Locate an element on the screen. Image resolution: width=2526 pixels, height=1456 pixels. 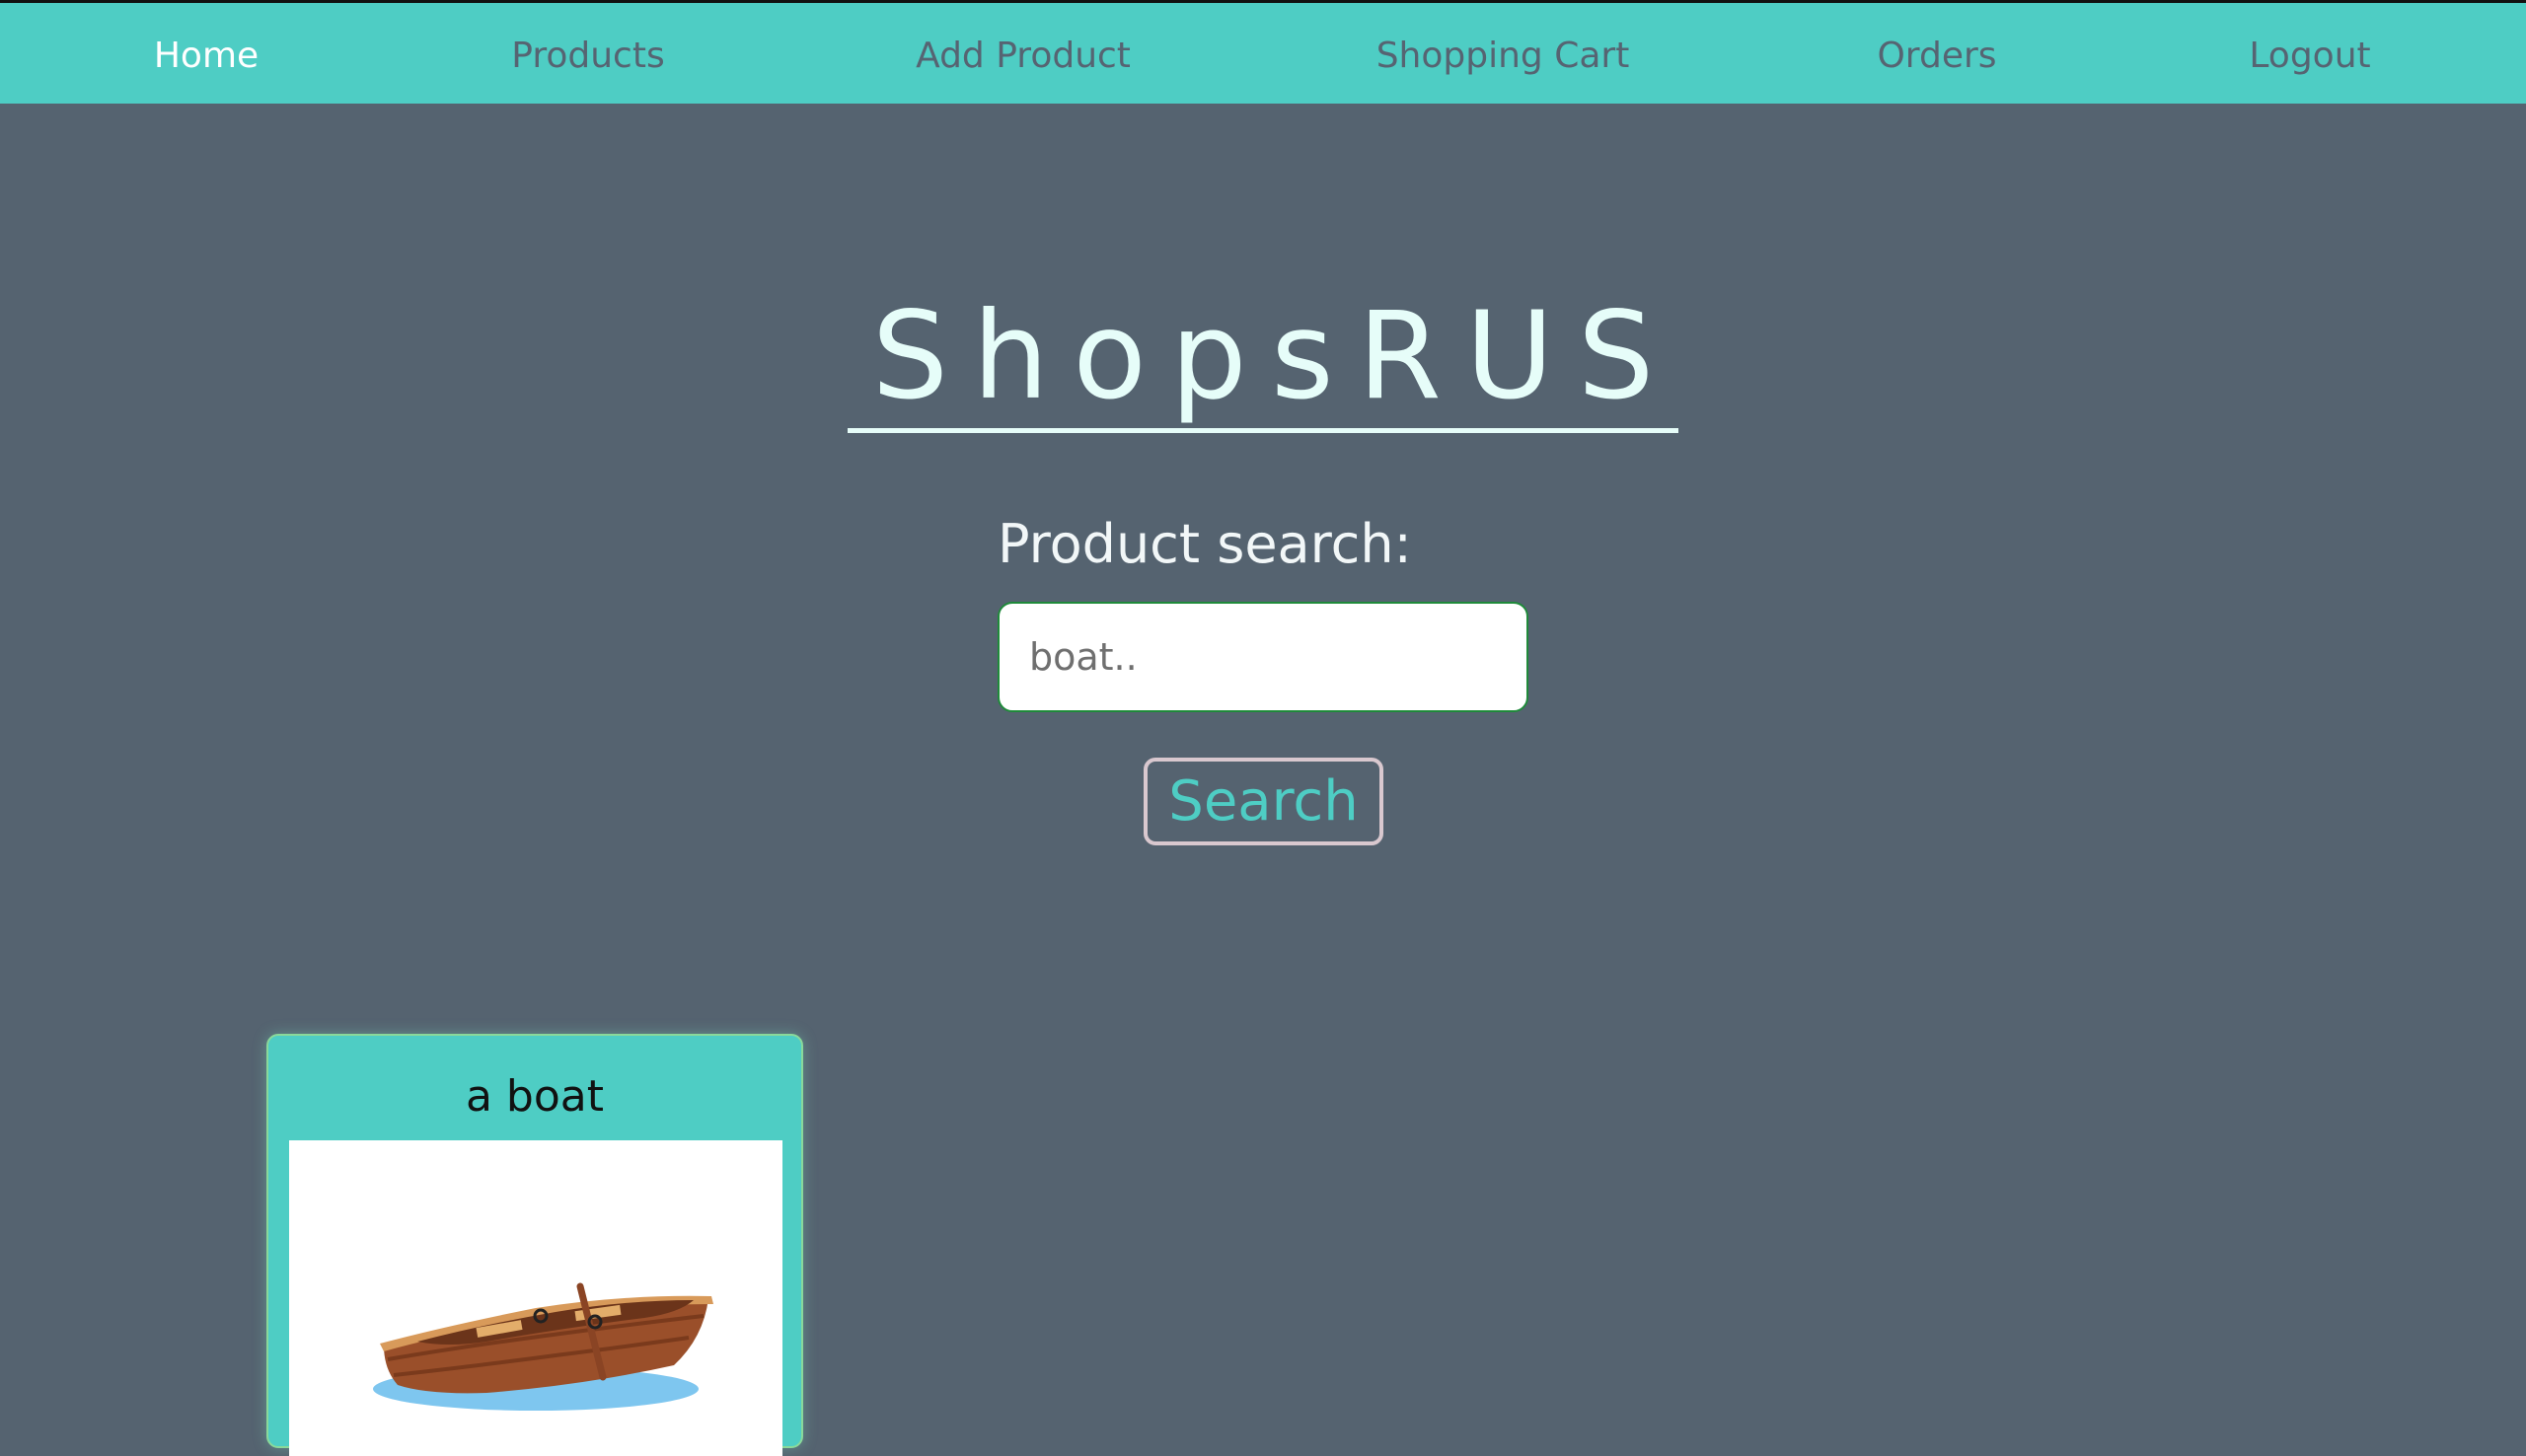
product-card: a boat is located at coordinates (534, 1245).